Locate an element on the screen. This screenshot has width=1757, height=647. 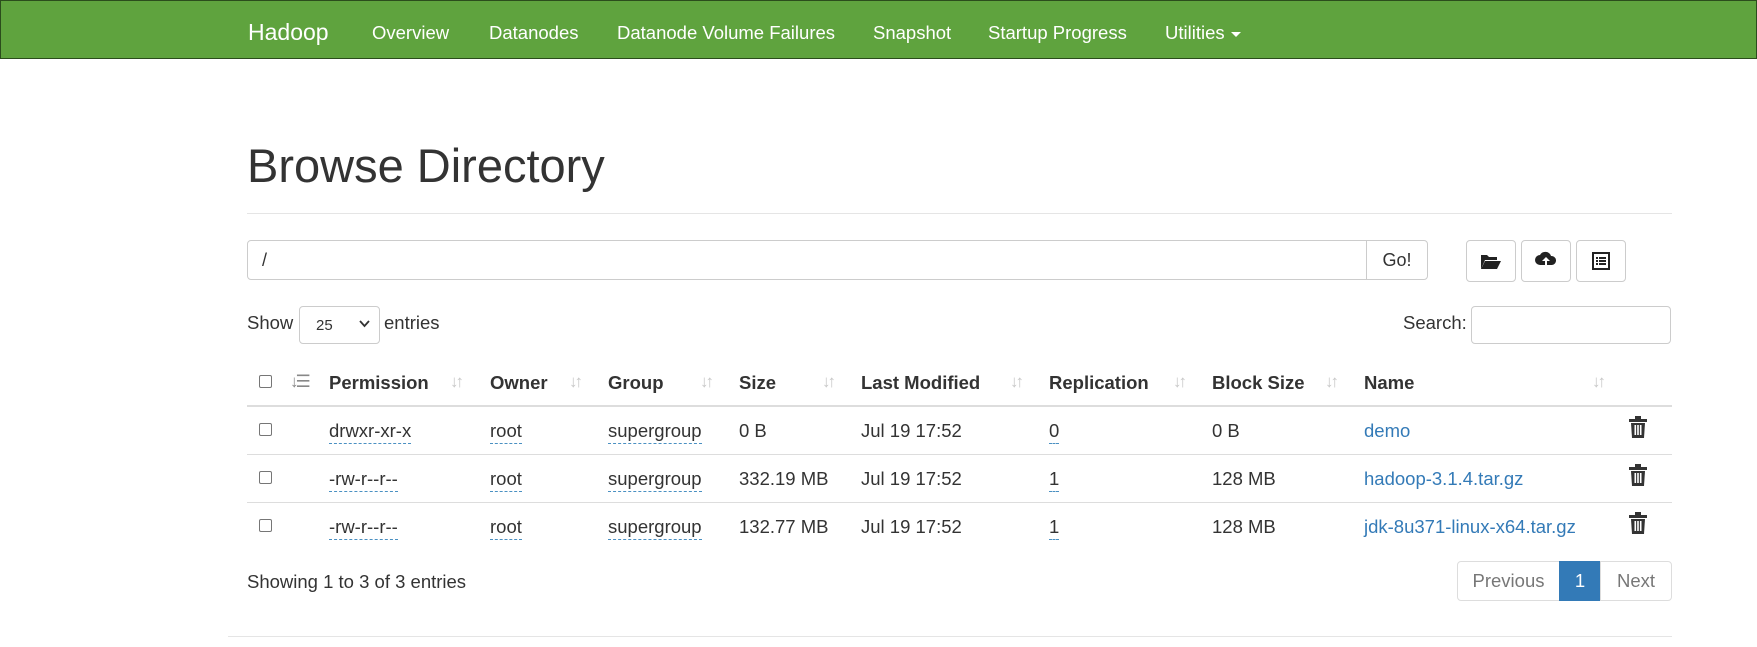
caret-down-icon is located at coordinates (1235, 34).